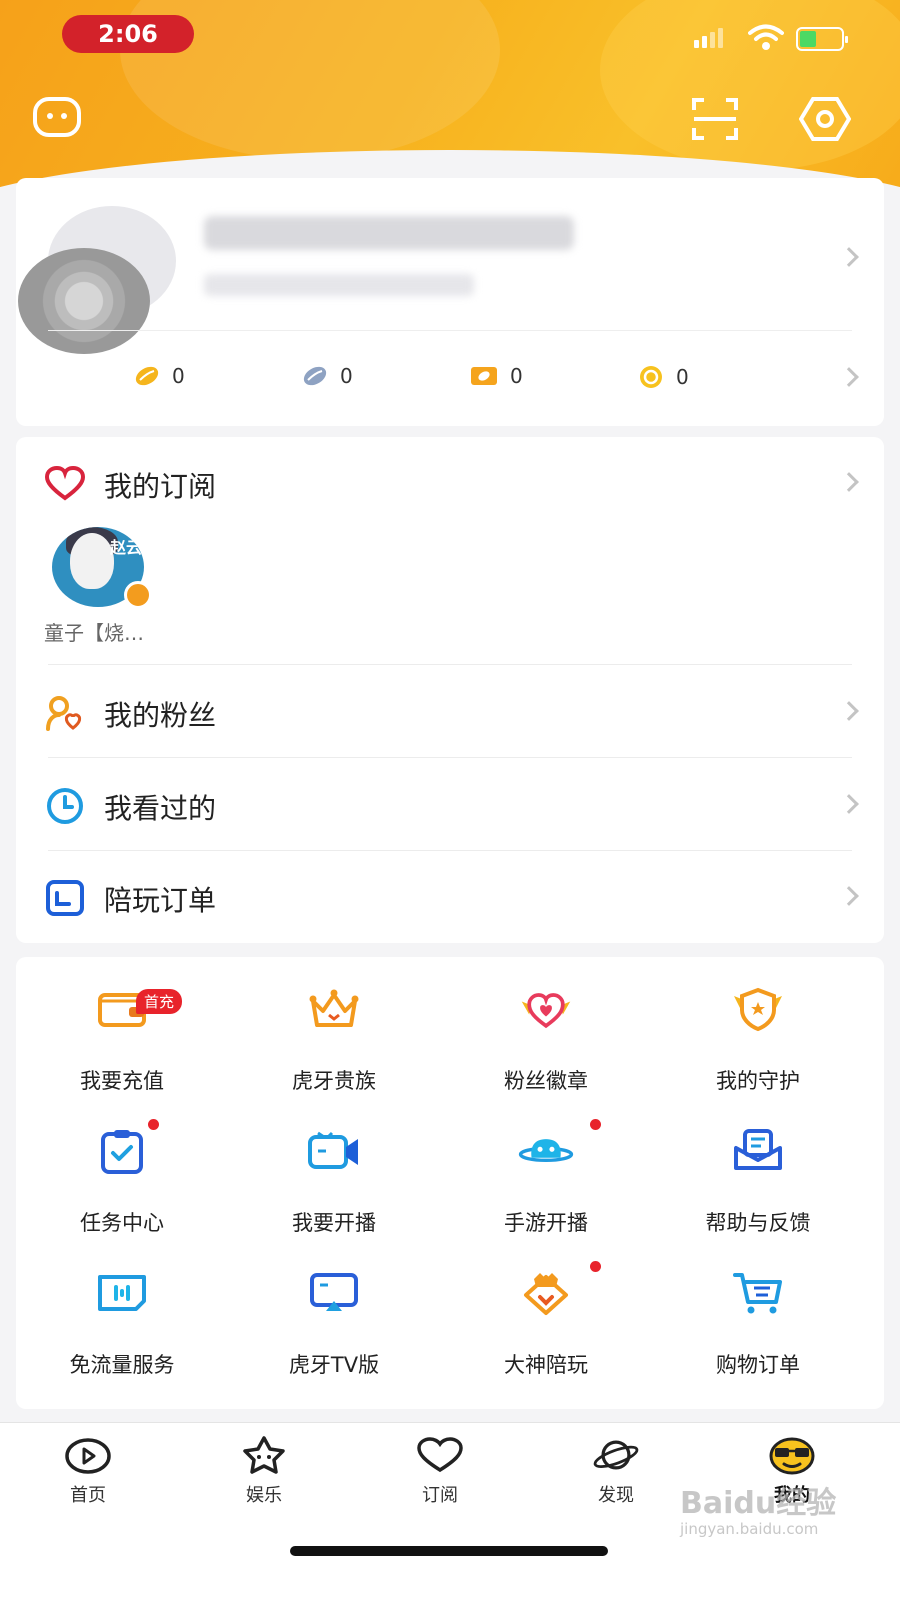 This screenshot has height=1600, width=900. I want to click on grid-guardian: 我的守护, so click(758, 1033).